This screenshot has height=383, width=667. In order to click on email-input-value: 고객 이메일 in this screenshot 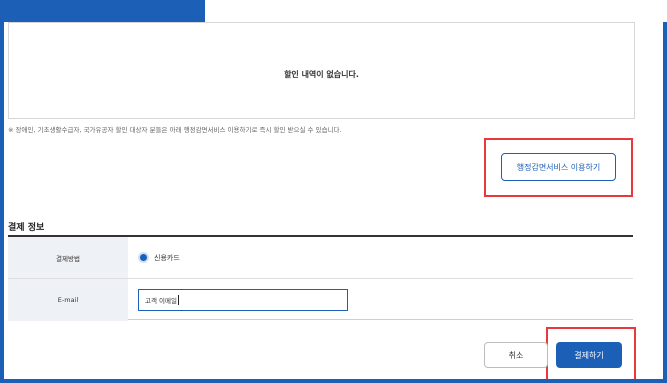, I will do `click(161, 301)`.